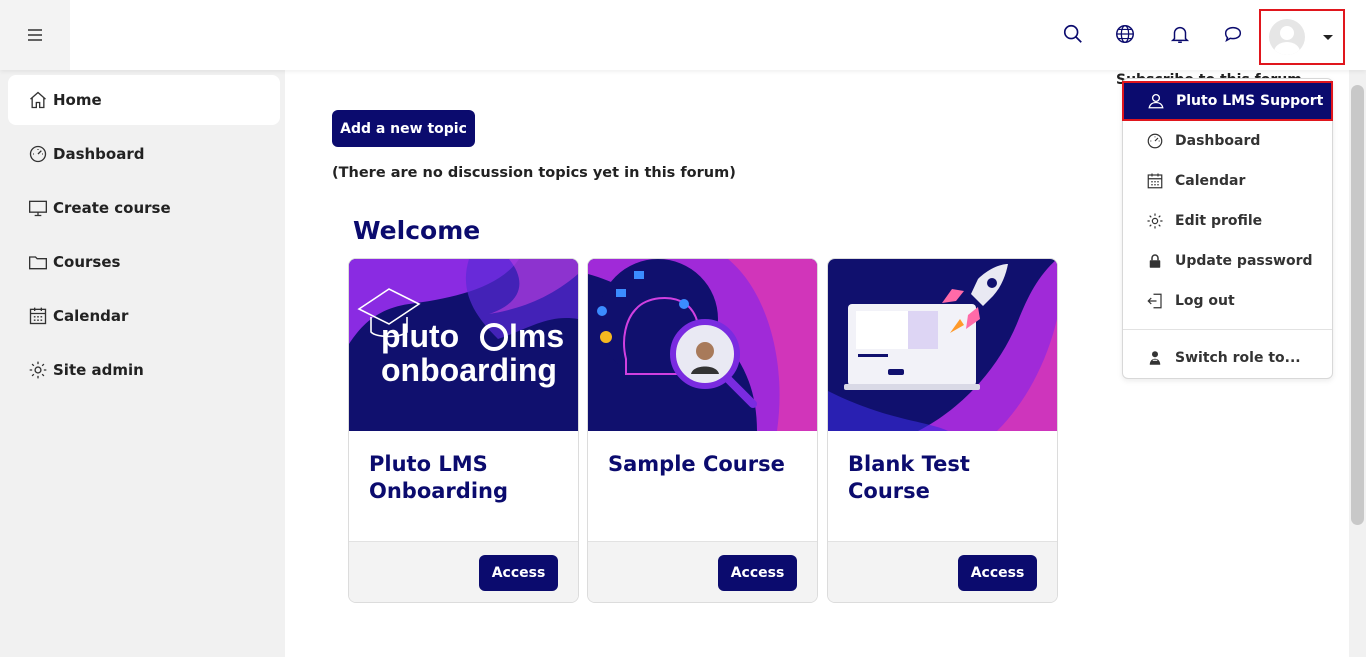  I want to click on lock-icon, so click(1155, 261).